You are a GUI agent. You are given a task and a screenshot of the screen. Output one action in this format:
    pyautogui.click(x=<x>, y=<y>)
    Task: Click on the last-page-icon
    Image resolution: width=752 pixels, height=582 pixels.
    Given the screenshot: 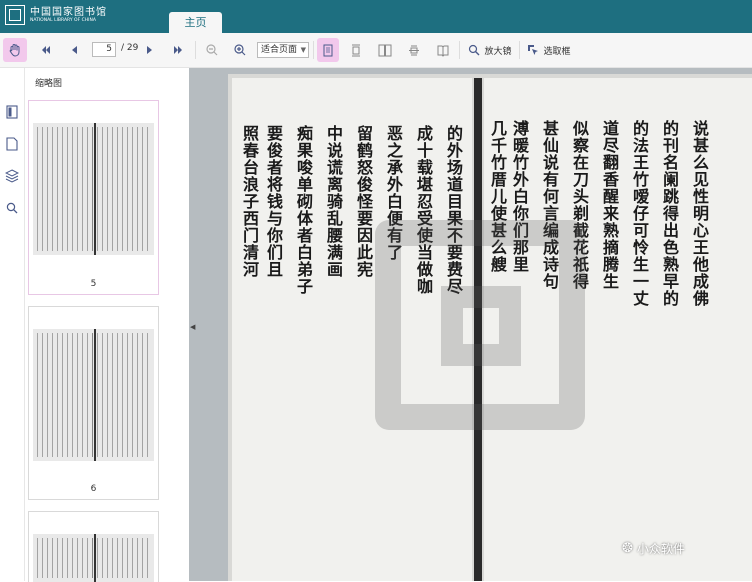 What is the action you would take?
    pyautogui.click(x=178, y=50)
    